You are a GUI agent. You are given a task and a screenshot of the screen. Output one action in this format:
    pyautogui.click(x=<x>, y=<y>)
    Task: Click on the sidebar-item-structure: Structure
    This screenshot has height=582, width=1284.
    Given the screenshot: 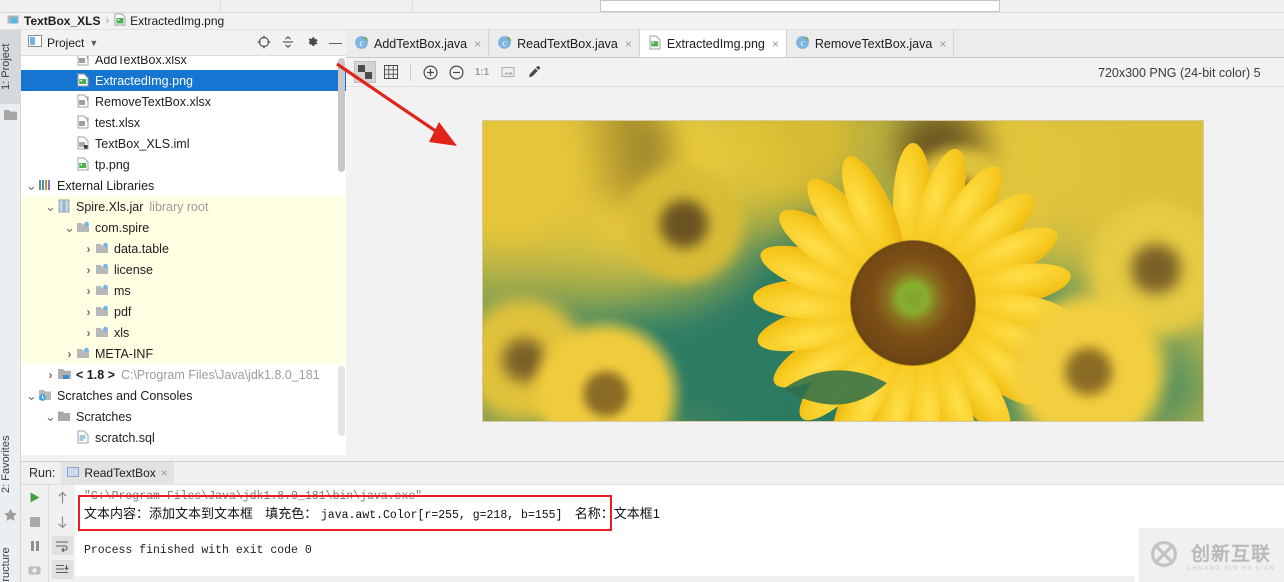 What is the action you would take?
    pyautogui.click(x=10, y=558)
    